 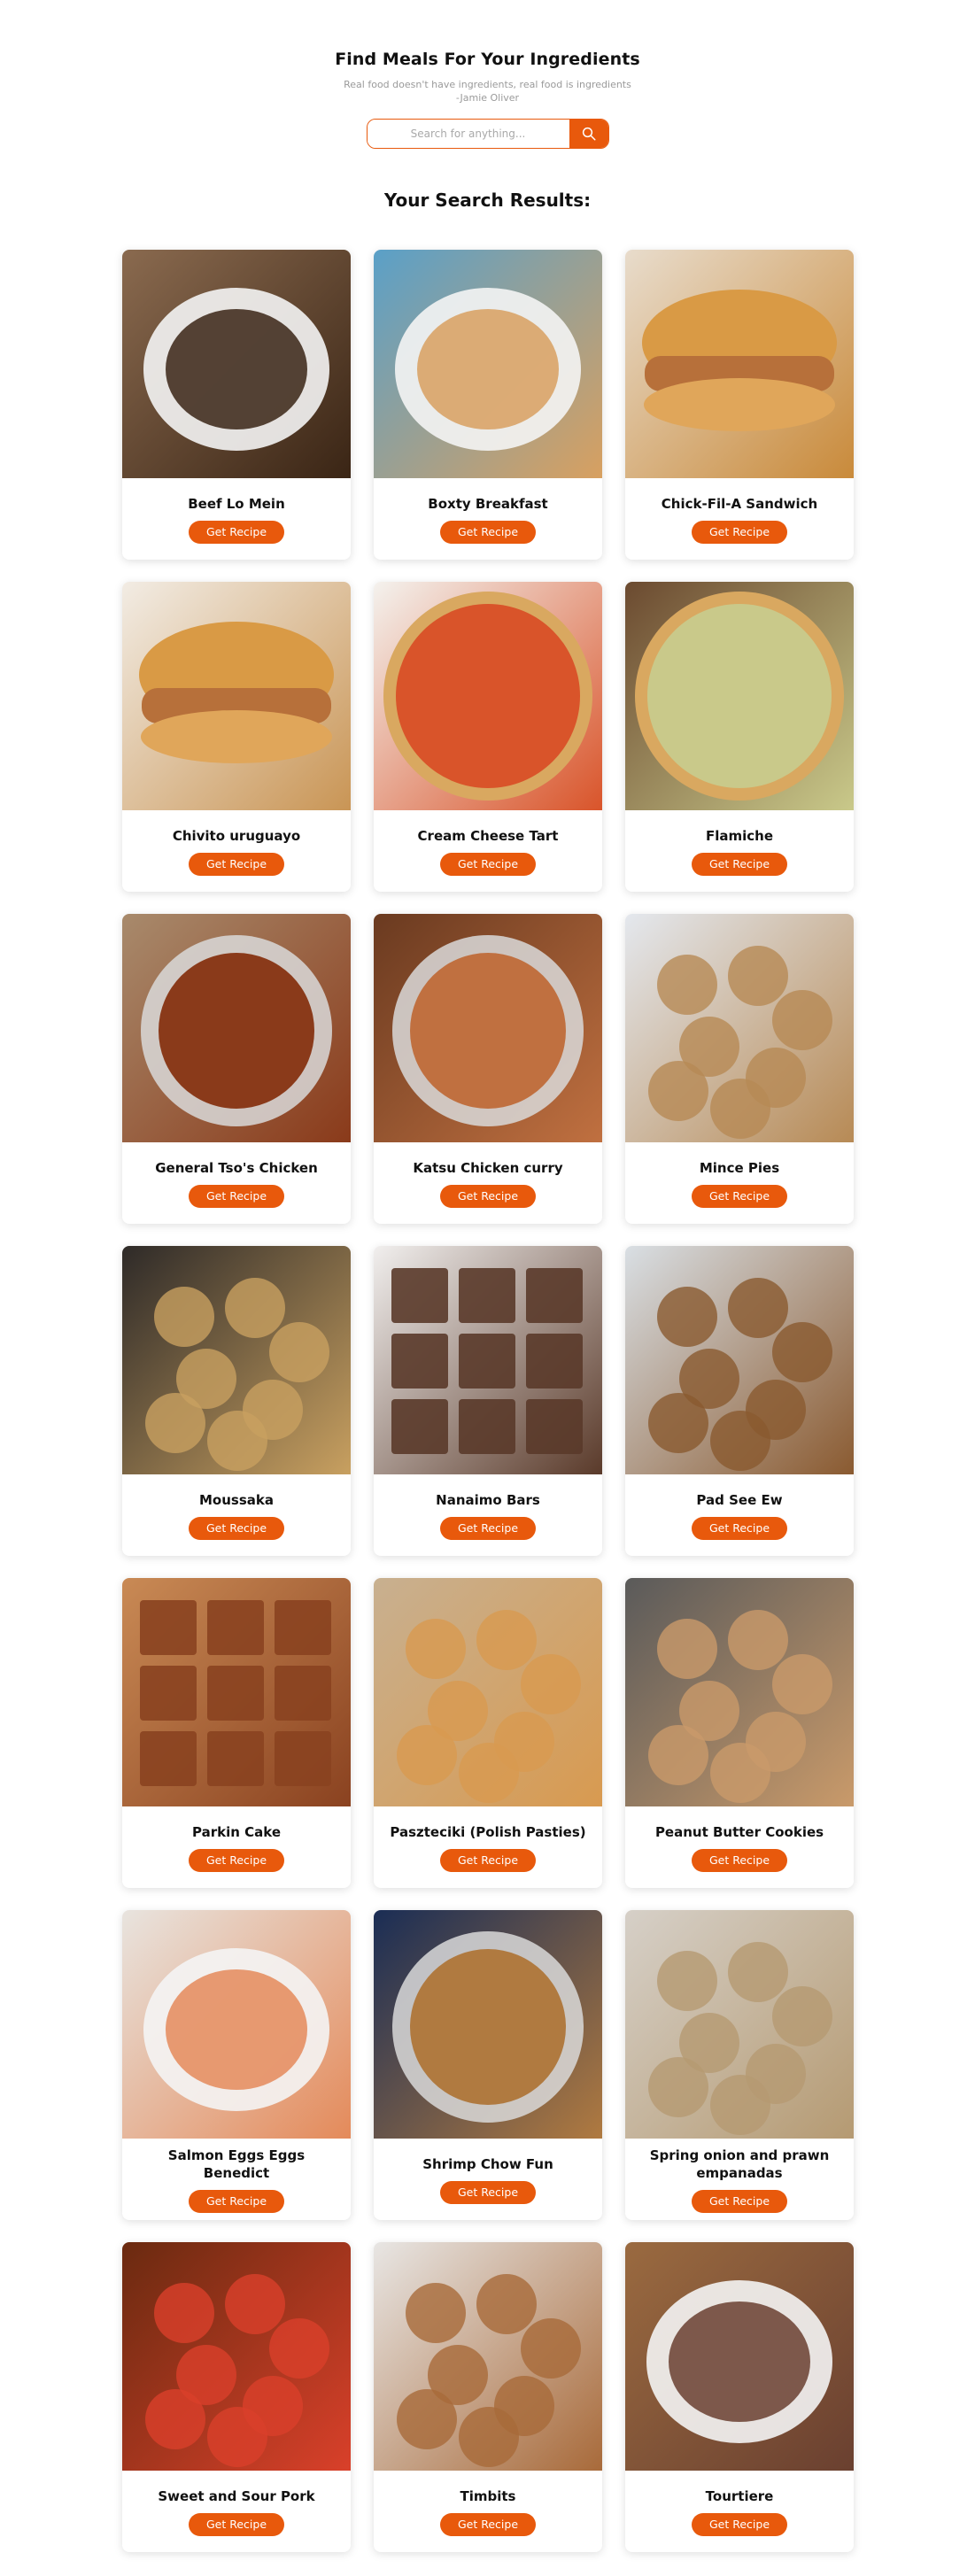 I want to click on recipe-card: Katsu Chicken curry Get Recipe, so click(x=488, y=1069).